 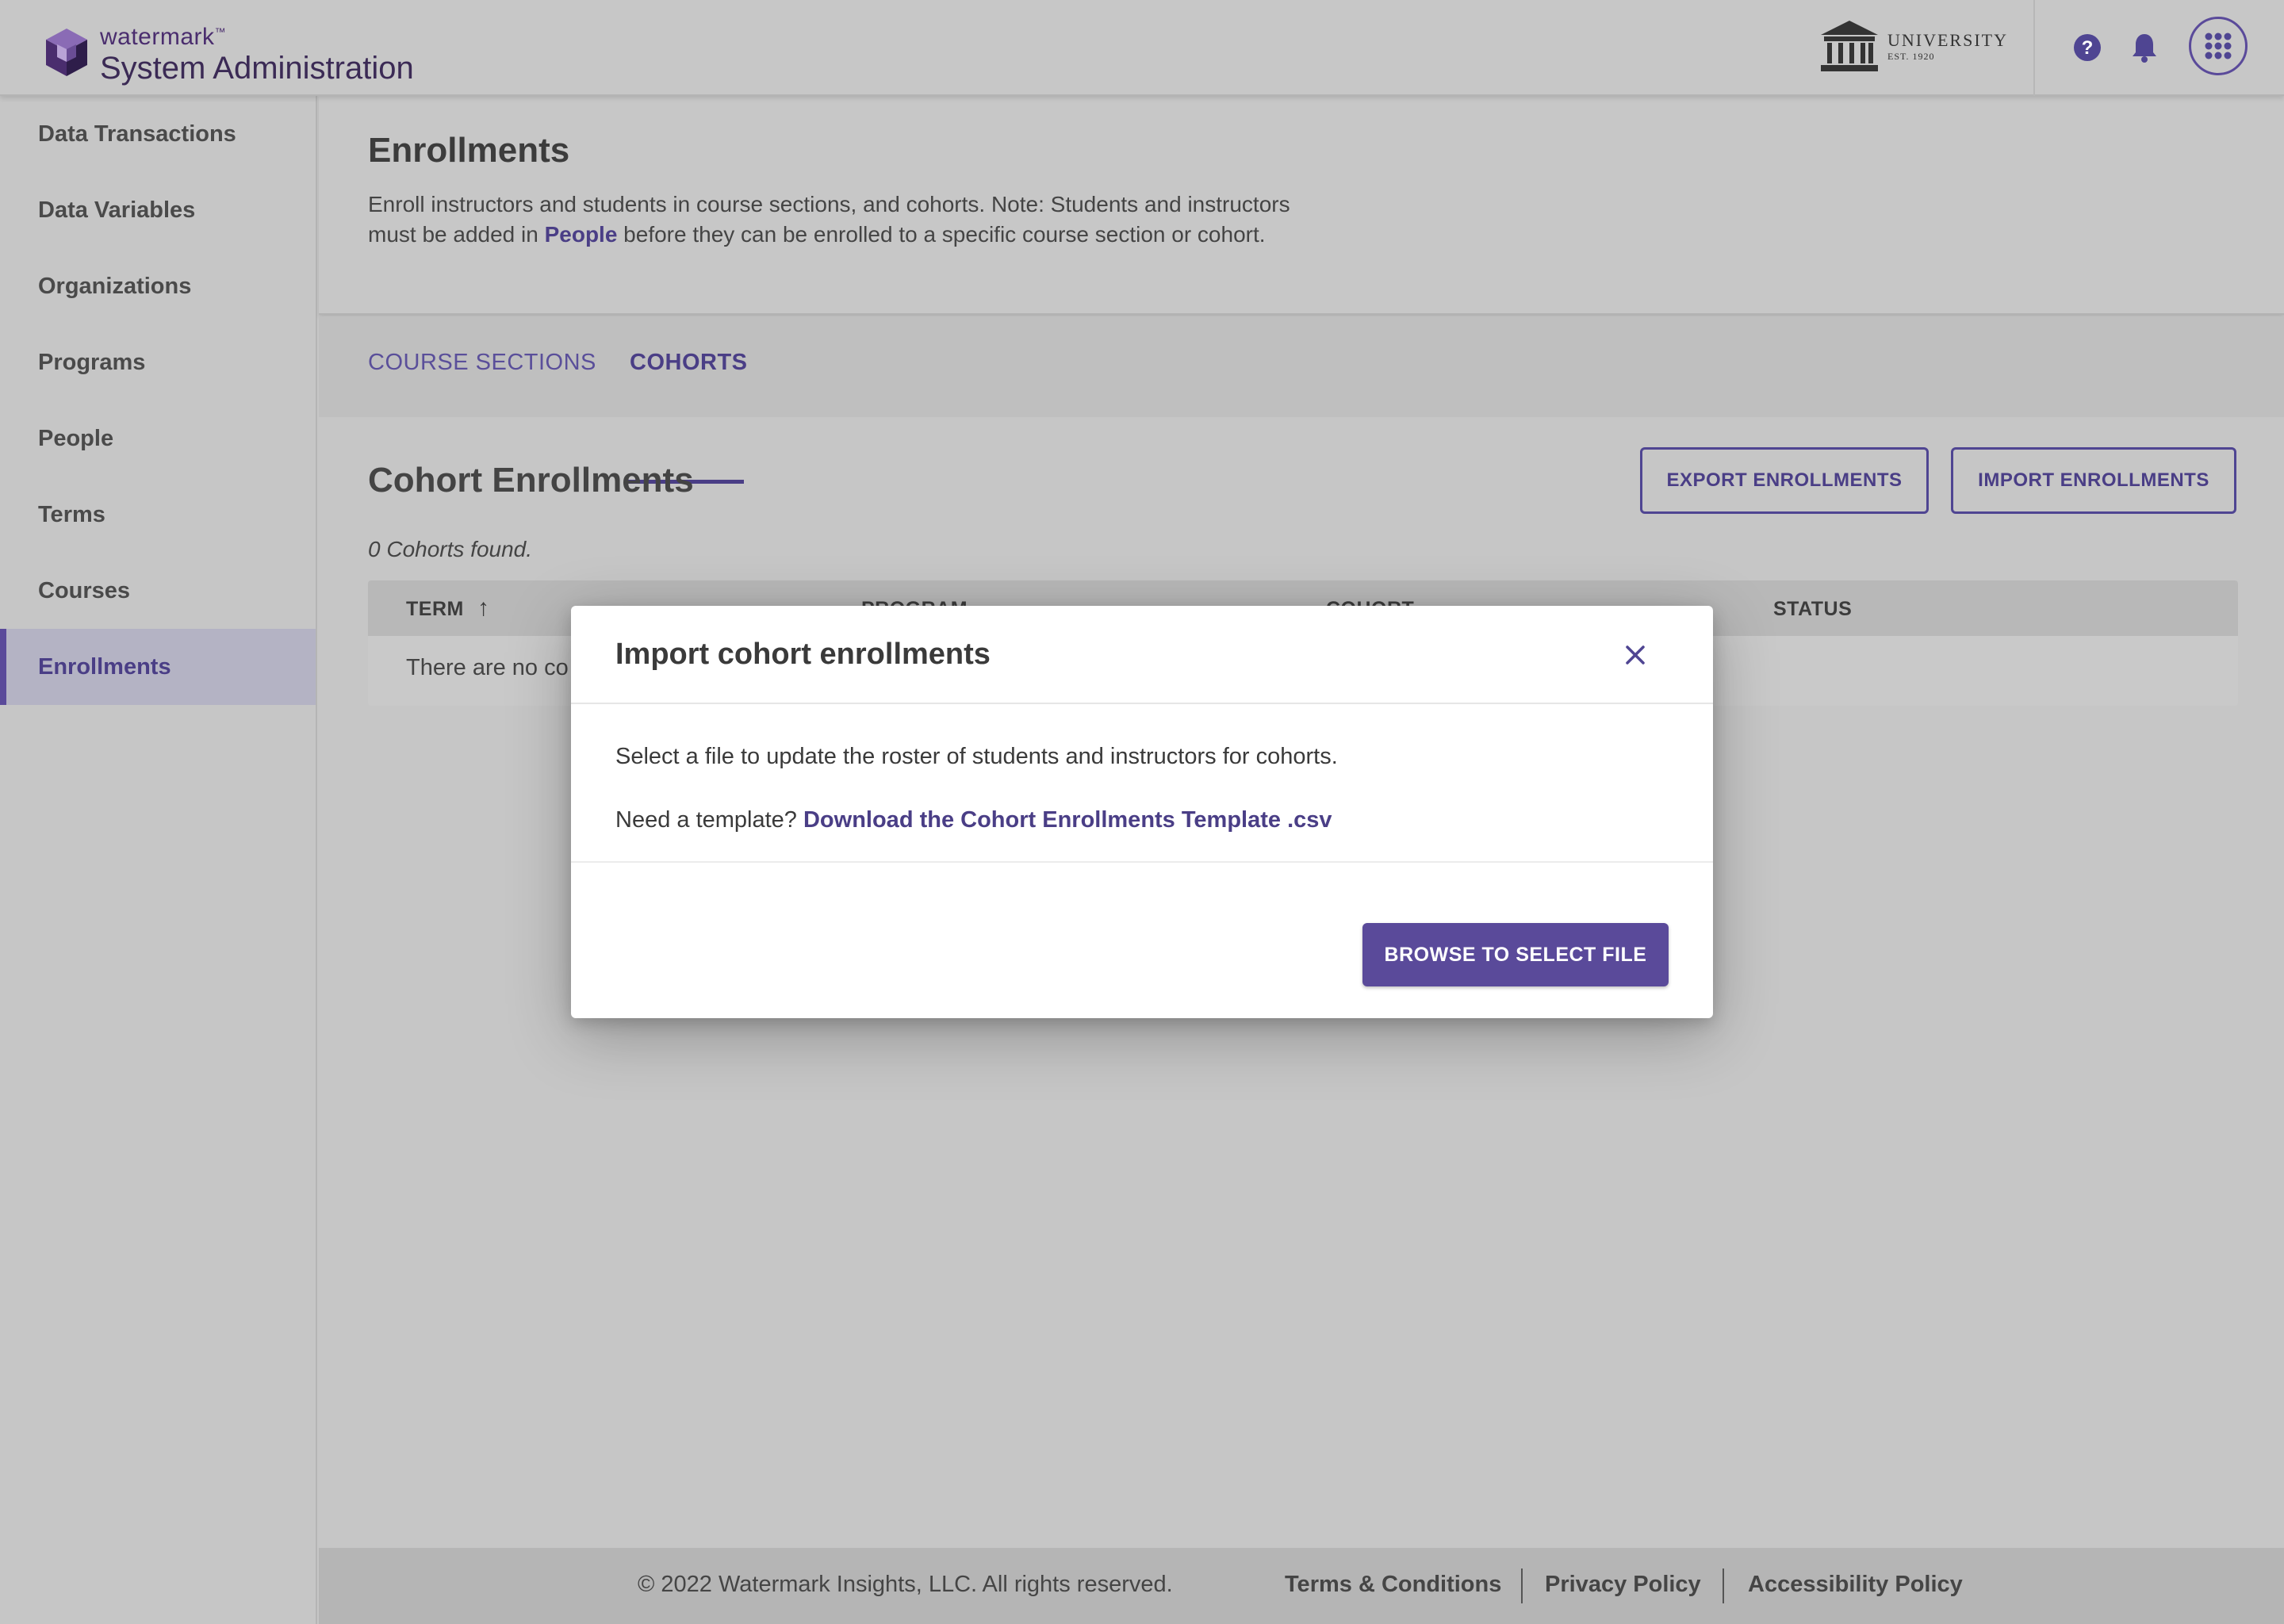 What do you see at coordinates (104, 666) in the screenshot?
I see `sidebar-item-label: Enrollments` at bounding box center [104, 666].